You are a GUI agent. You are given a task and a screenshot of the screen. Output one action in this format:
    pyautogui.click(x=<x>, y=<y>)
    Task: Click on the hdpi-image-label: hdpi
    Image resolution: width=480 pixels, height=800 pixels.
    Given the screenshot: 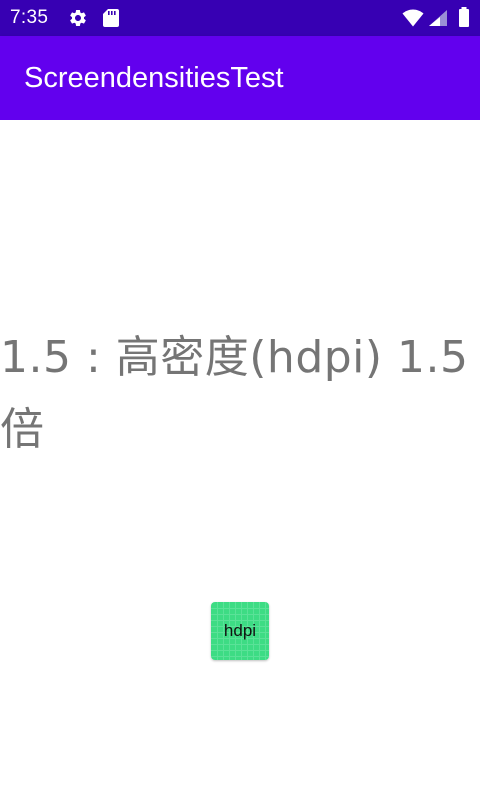 What is the action you would take?
    pyautogui.click(x=240, y=630)
    